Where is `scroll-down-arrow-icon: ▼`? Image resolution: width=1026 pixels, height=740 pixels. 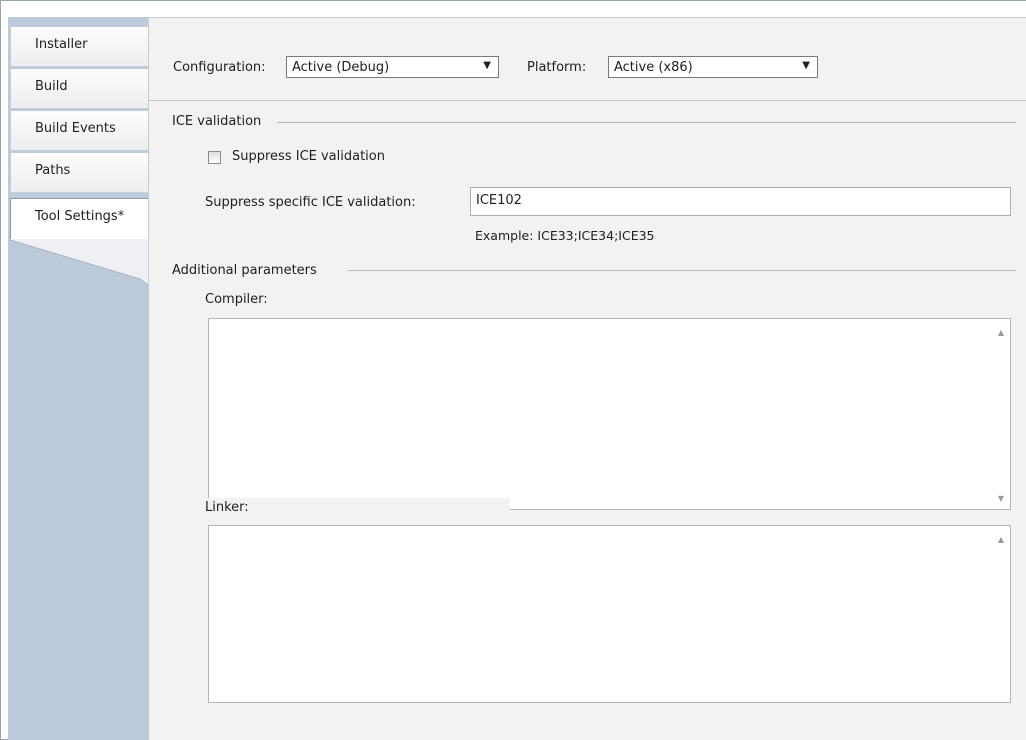
scroll-down-arrow-icon: ▼ is located at coordinates (1001, 498).